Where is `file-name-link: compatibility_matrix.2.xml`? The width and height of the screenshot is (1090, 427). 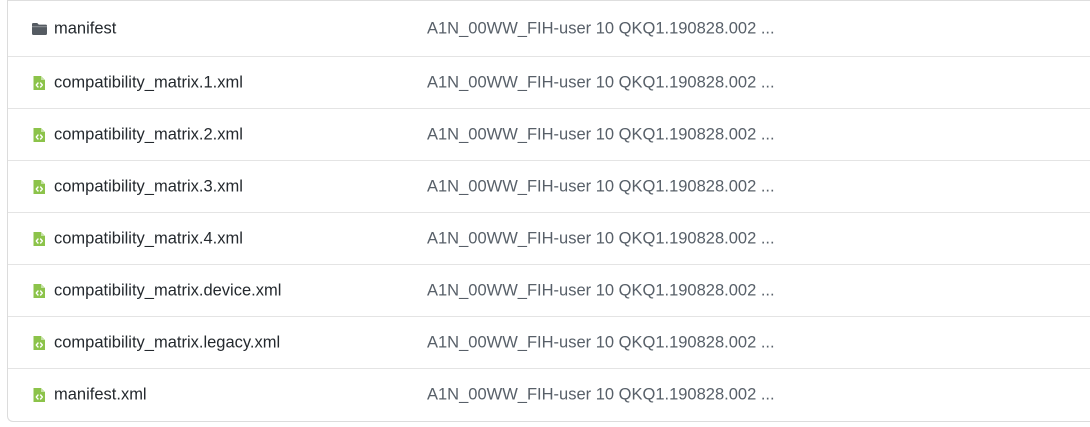 file-name-link: compatibility_matrix.2.xml is located at coordinates (148, 134).